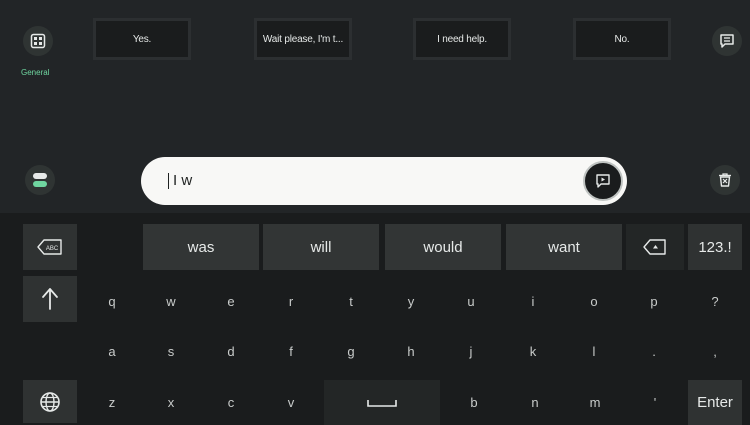  I want to click on key-y: y, so click(411, 301).